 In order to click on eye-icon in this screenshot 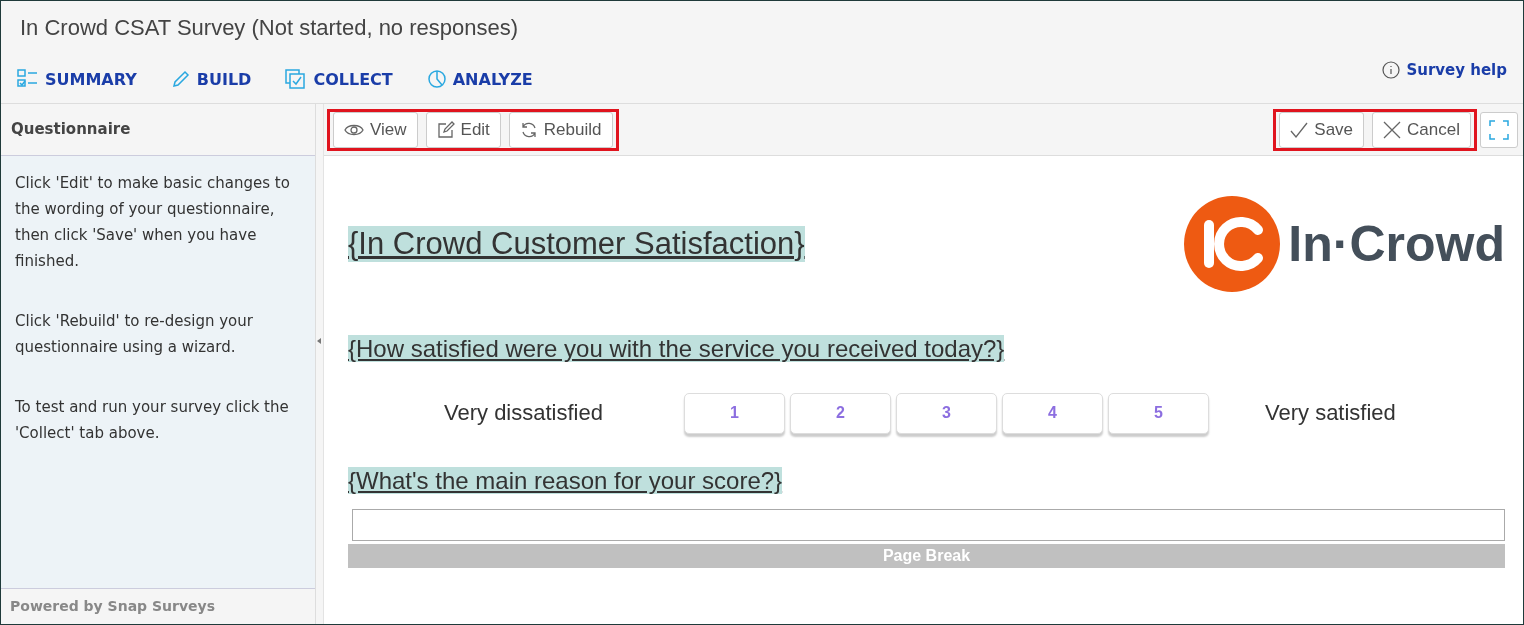, I will do `click(354, 129)`.